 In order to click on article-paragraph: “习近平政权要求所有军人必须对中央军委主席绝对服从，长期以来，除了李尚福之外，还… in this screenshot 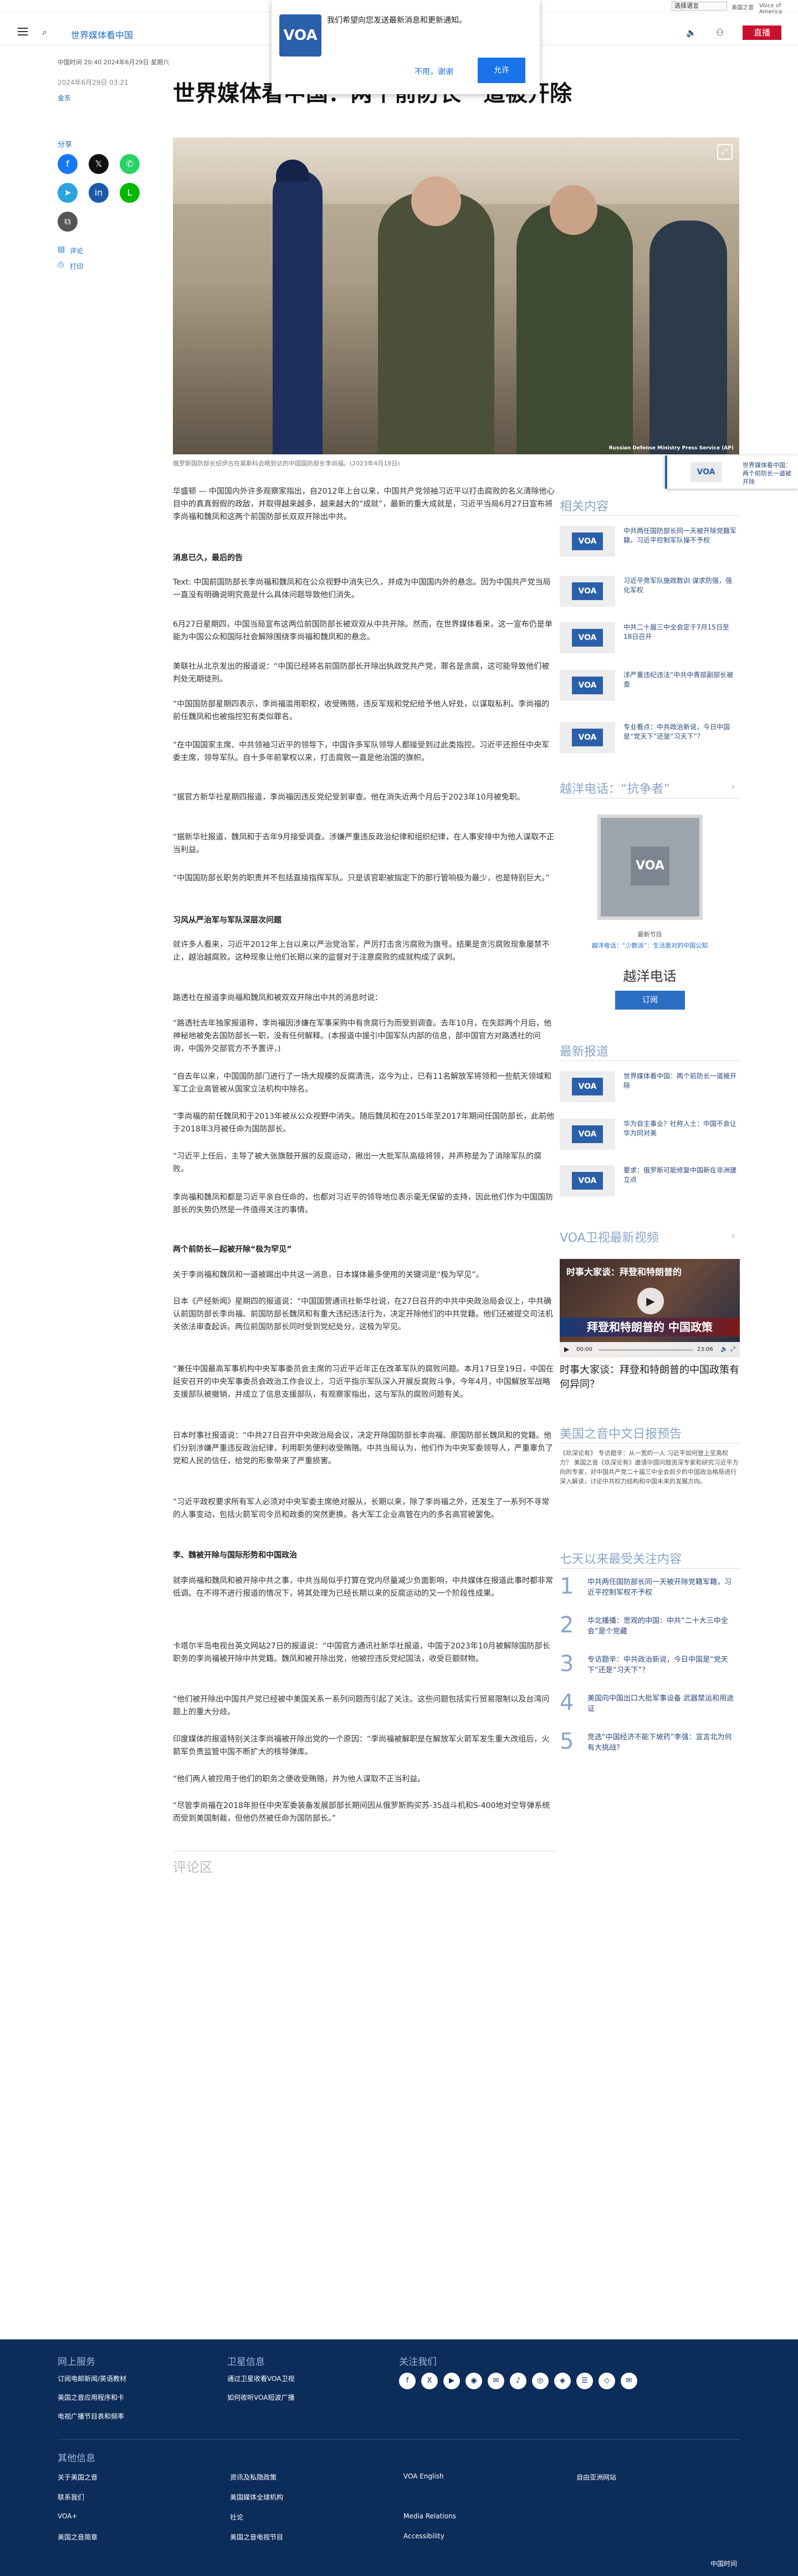, I will do `click(361, 1508)`.